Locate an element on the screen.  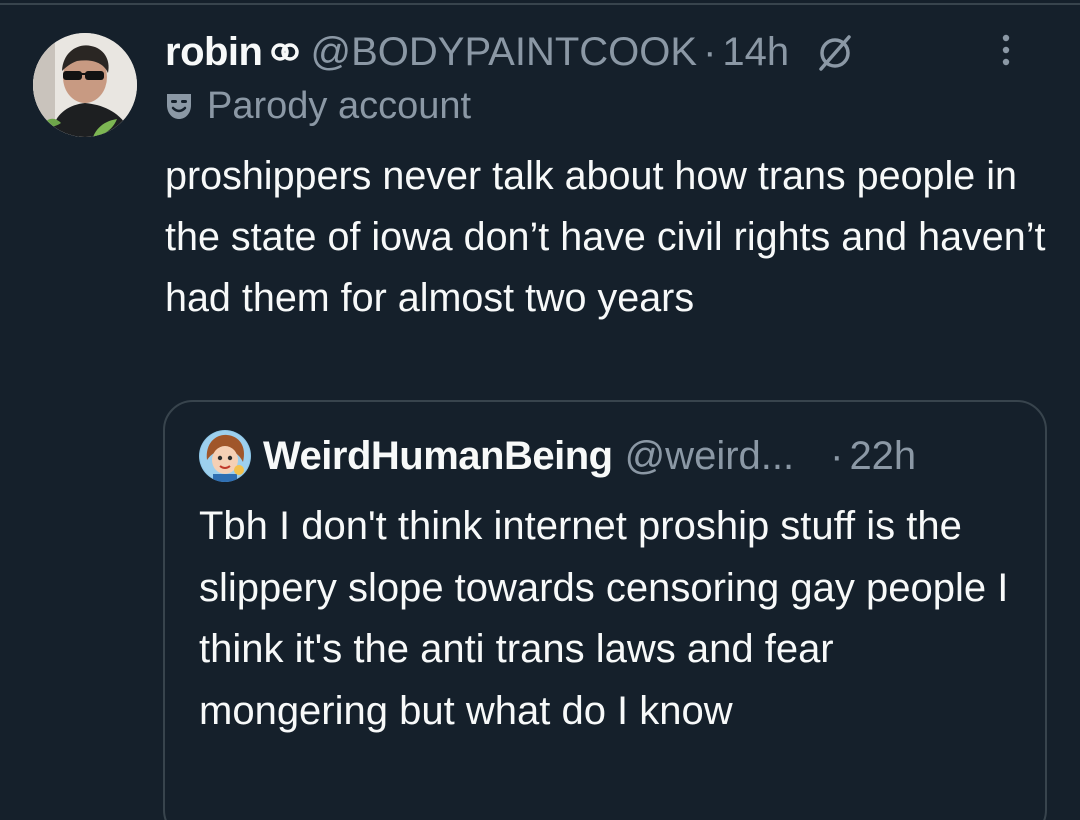
quote-header: WeirdHumanBeing @weird... · 22h is located at coordinates (607, 456).